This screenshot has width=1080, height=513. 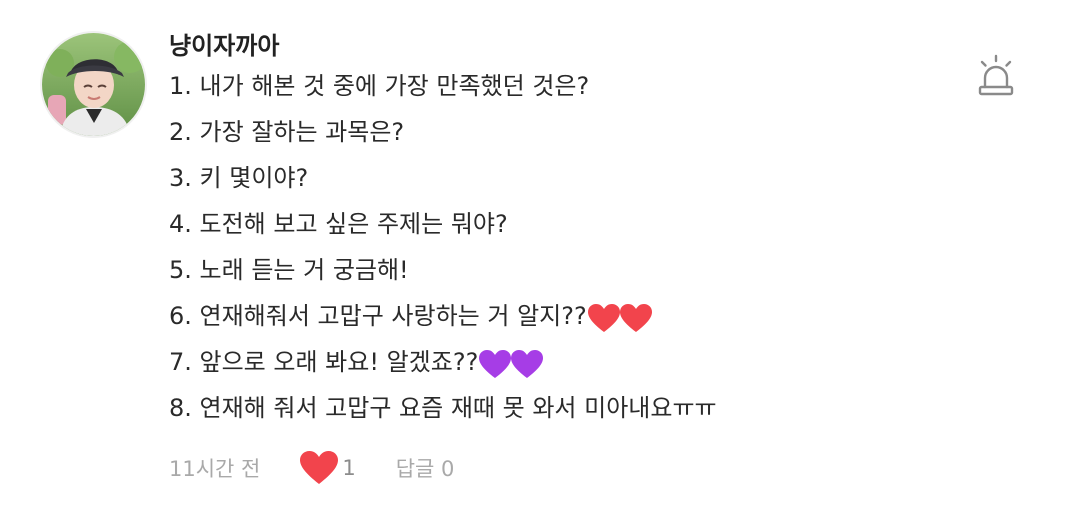 I want to click on comment-line-text: 4. 도전해 보고 싶은 주제는 뭐야?, so click(x=338, y=224).